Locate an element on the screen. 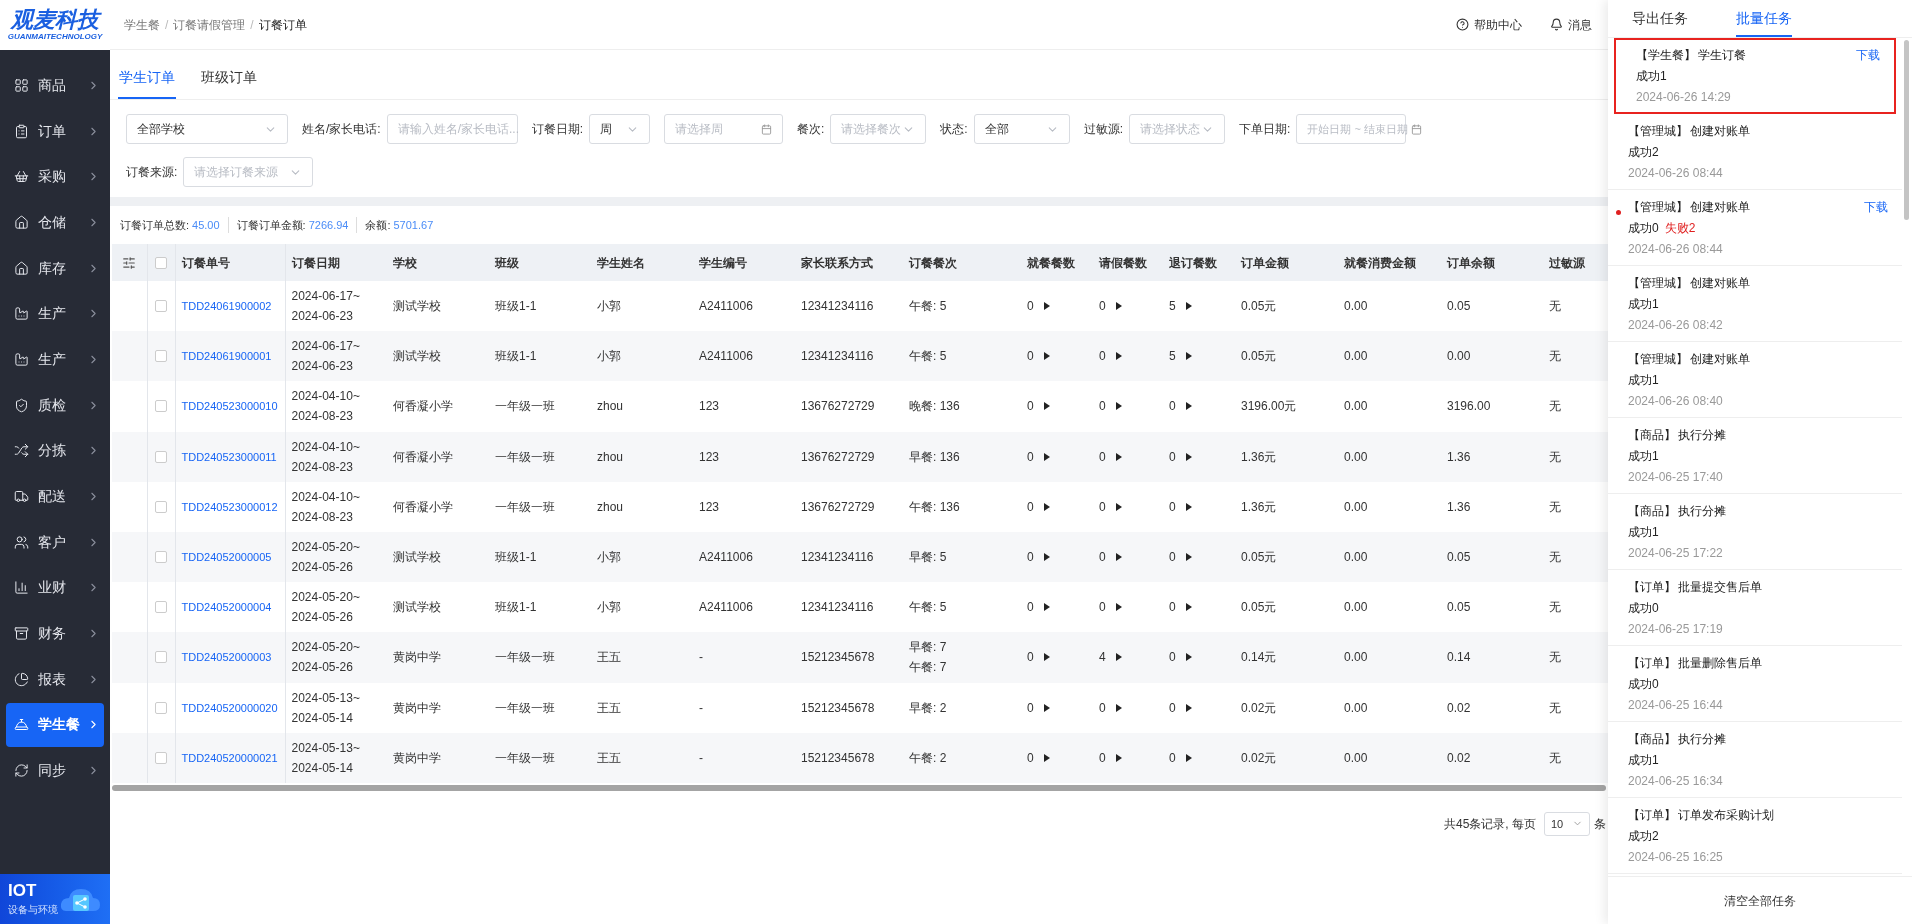 Image resolution: width=1912 pixels, height=924 pixels. breadcrumb-item: 学生餐 is located at coordinates (142, 24).